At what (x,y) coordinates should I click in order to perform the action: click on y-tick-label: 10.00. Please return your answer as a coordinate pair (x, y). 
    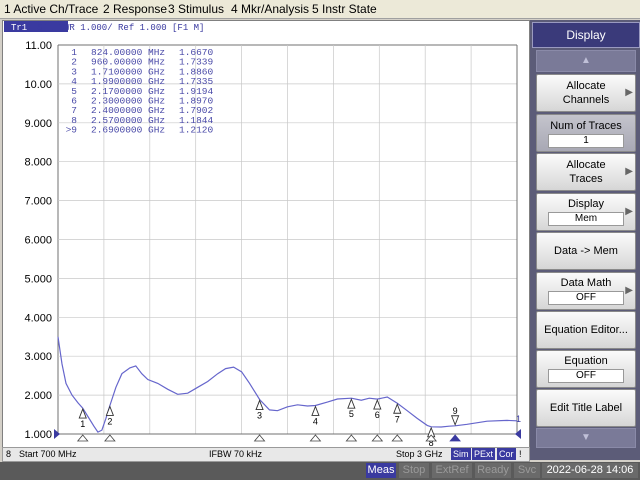
    Looking at the image, I should click on (38, 85).